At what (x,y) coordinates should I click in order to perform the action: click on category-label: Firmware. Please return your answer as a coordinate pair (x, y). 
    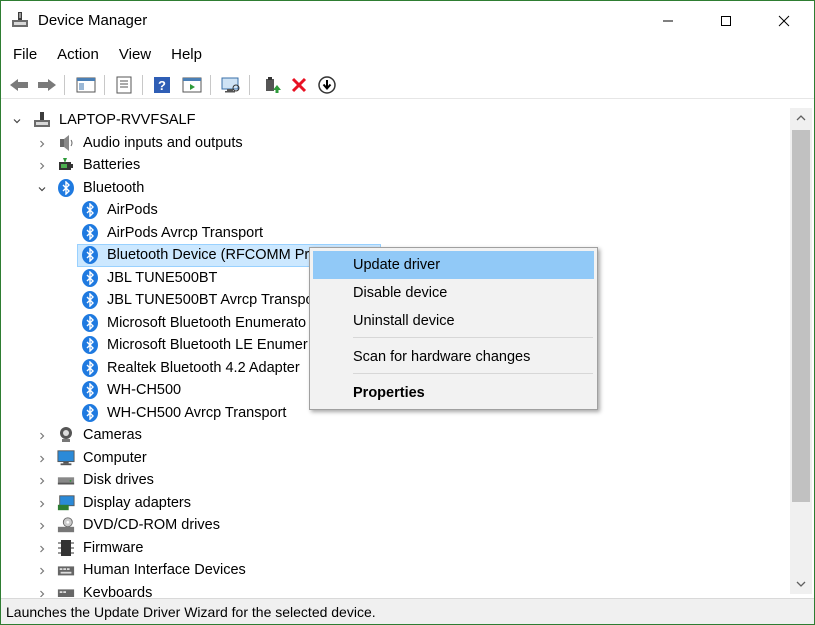
    Looking at the image, I should click on (113, 548).